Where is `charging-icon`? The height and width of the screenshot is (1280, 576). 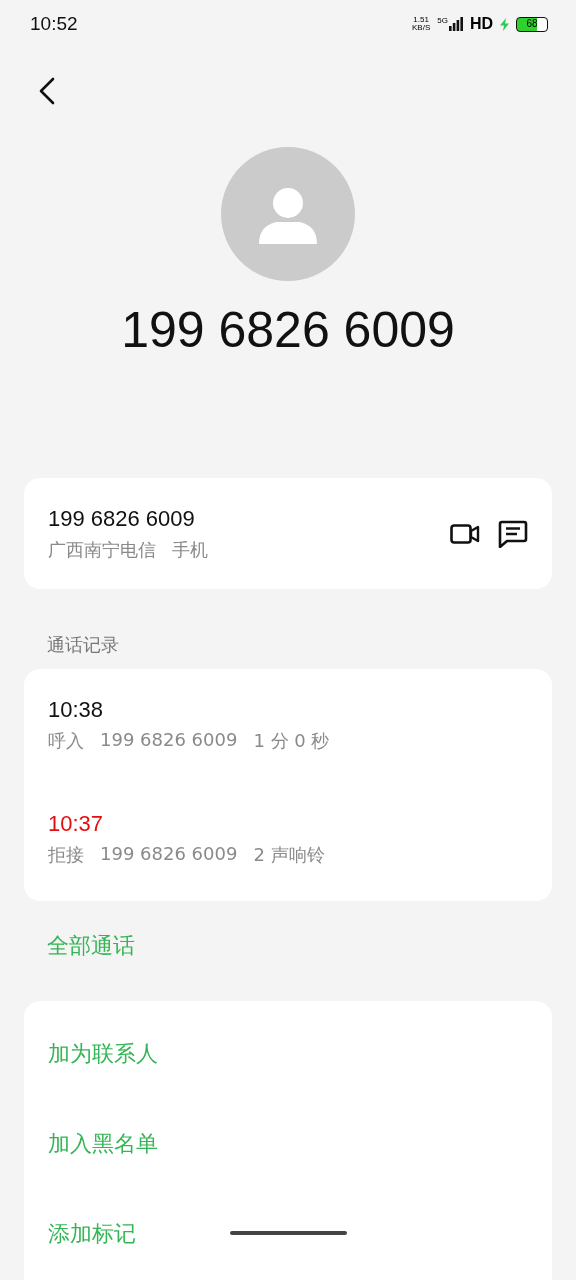
charging-icon is located at coordinates (504, 24).